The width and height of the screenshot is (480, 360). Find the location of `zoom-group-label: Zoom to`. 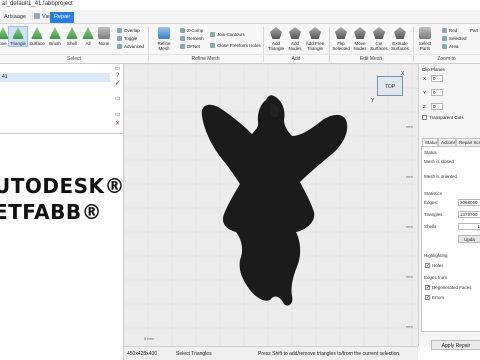

zoom-group-label: Zoom to is located at coordinates (446, 58).